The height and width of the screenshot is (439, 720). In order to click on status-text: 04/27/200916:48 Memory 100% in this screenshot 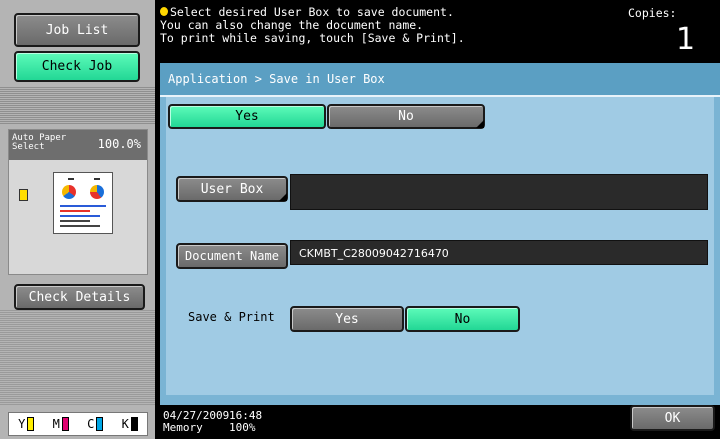, I will do `click(212, 422)`.